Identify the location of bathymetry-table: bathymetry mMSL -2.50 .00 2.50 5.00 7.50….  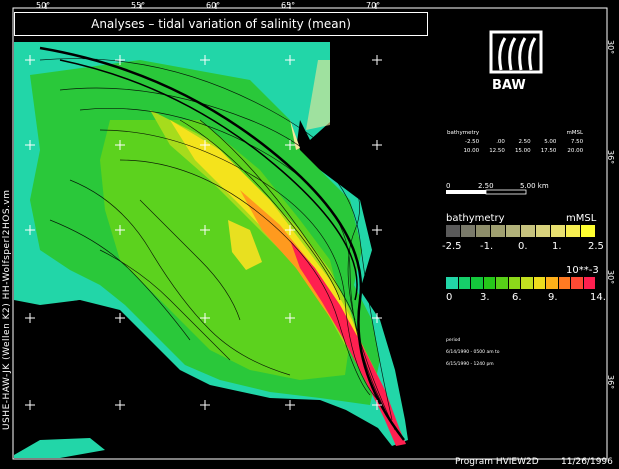
(515, 142).